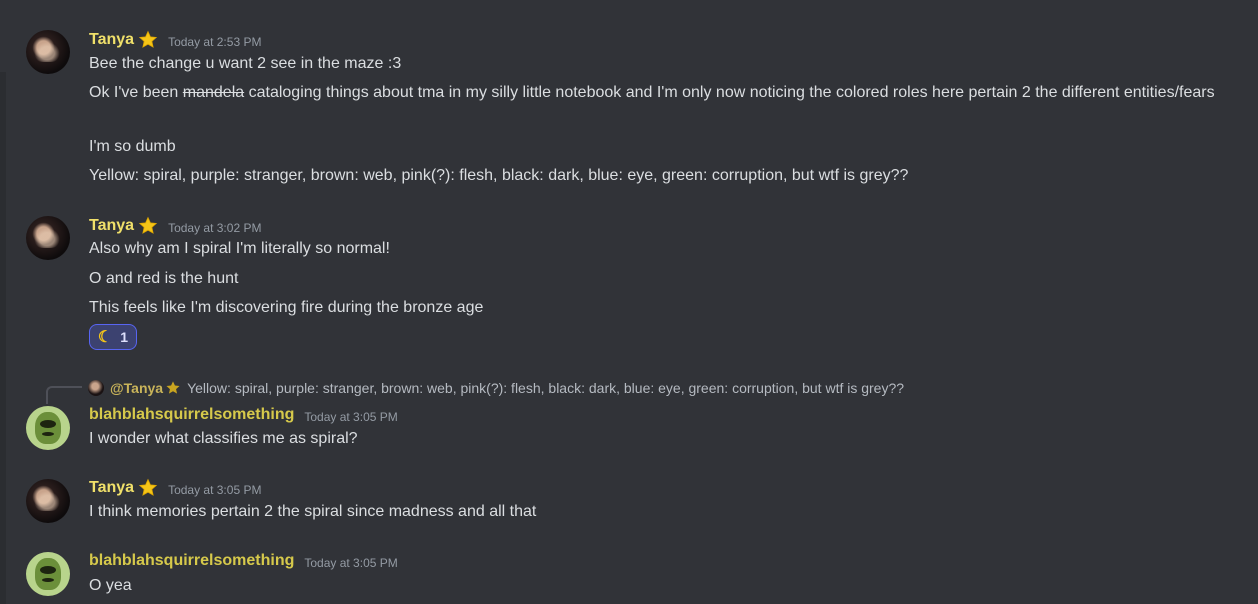 This screenshot has width=1258, height=604. What do you see at coordinates (124, 337) in the screenshot?
I see `reaction-count: 1` at bounding box center [124, 337].